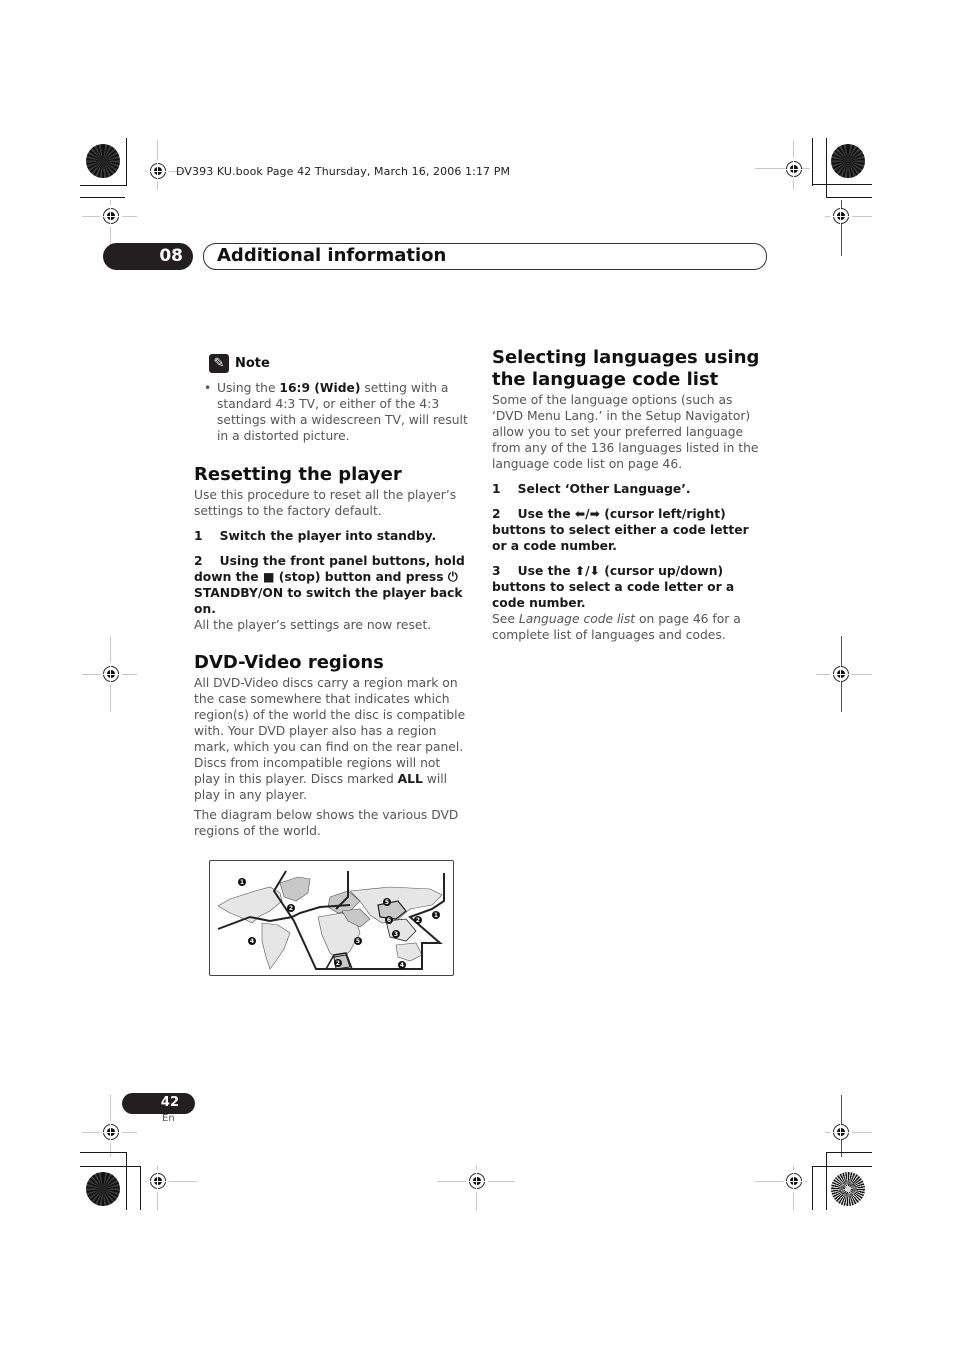 The image size is (954, 1351). I want to click on page-number: 42, so click(169, 1102).